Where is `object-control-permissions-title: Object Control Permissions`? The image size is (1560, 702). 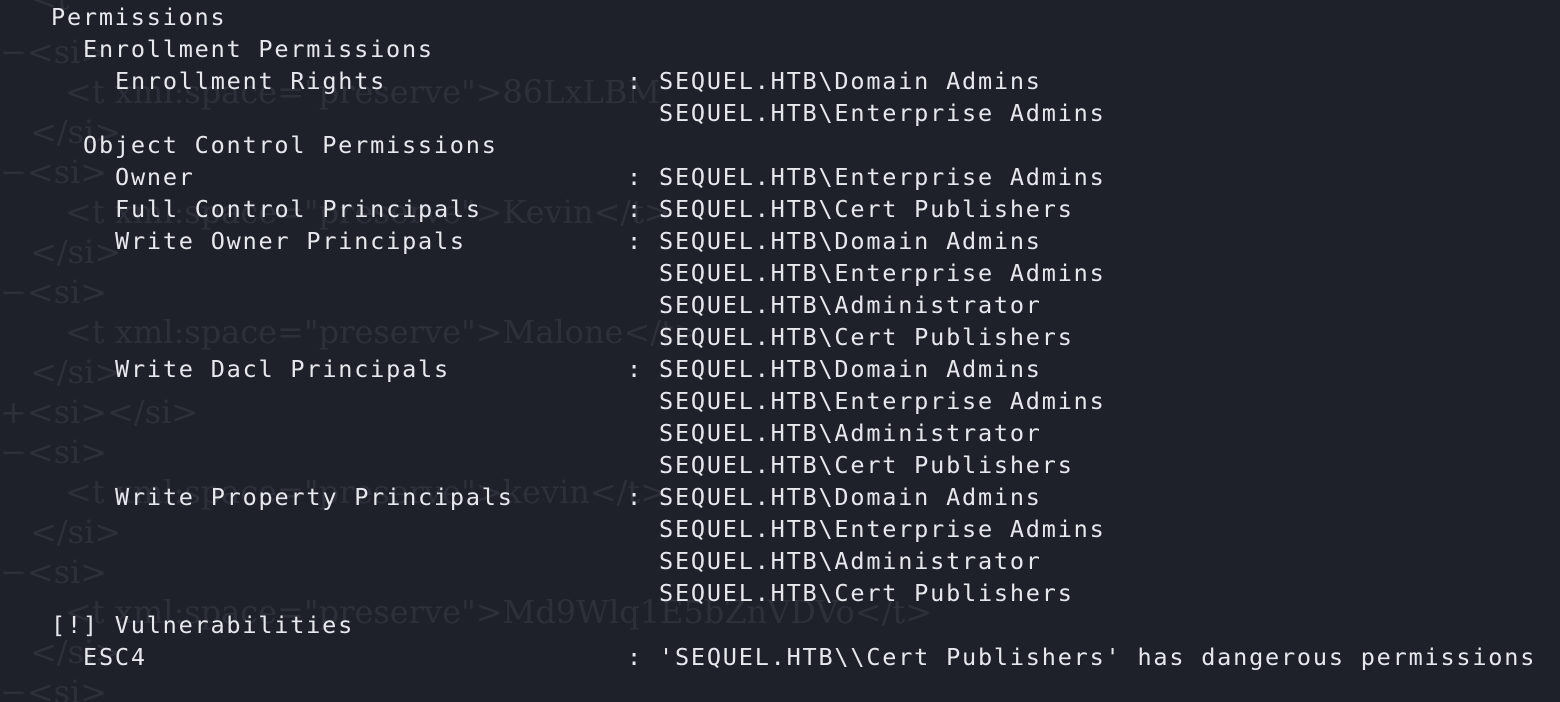 object-control-permissions-title: Object Control Permissions is located at coordinates (290, 145).